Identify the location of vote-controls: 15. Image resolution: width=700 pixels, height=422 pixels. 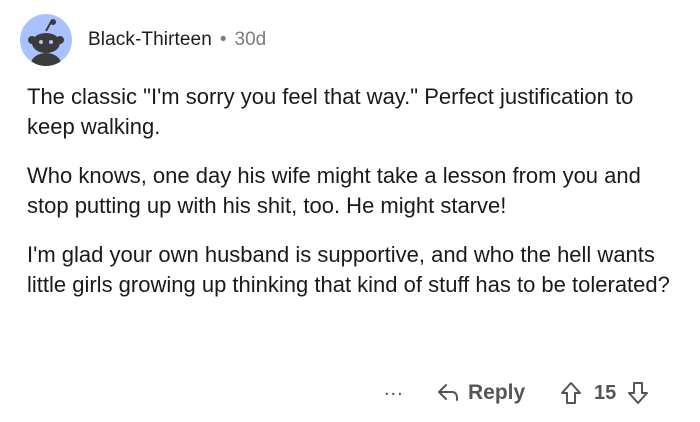
(604, 393).